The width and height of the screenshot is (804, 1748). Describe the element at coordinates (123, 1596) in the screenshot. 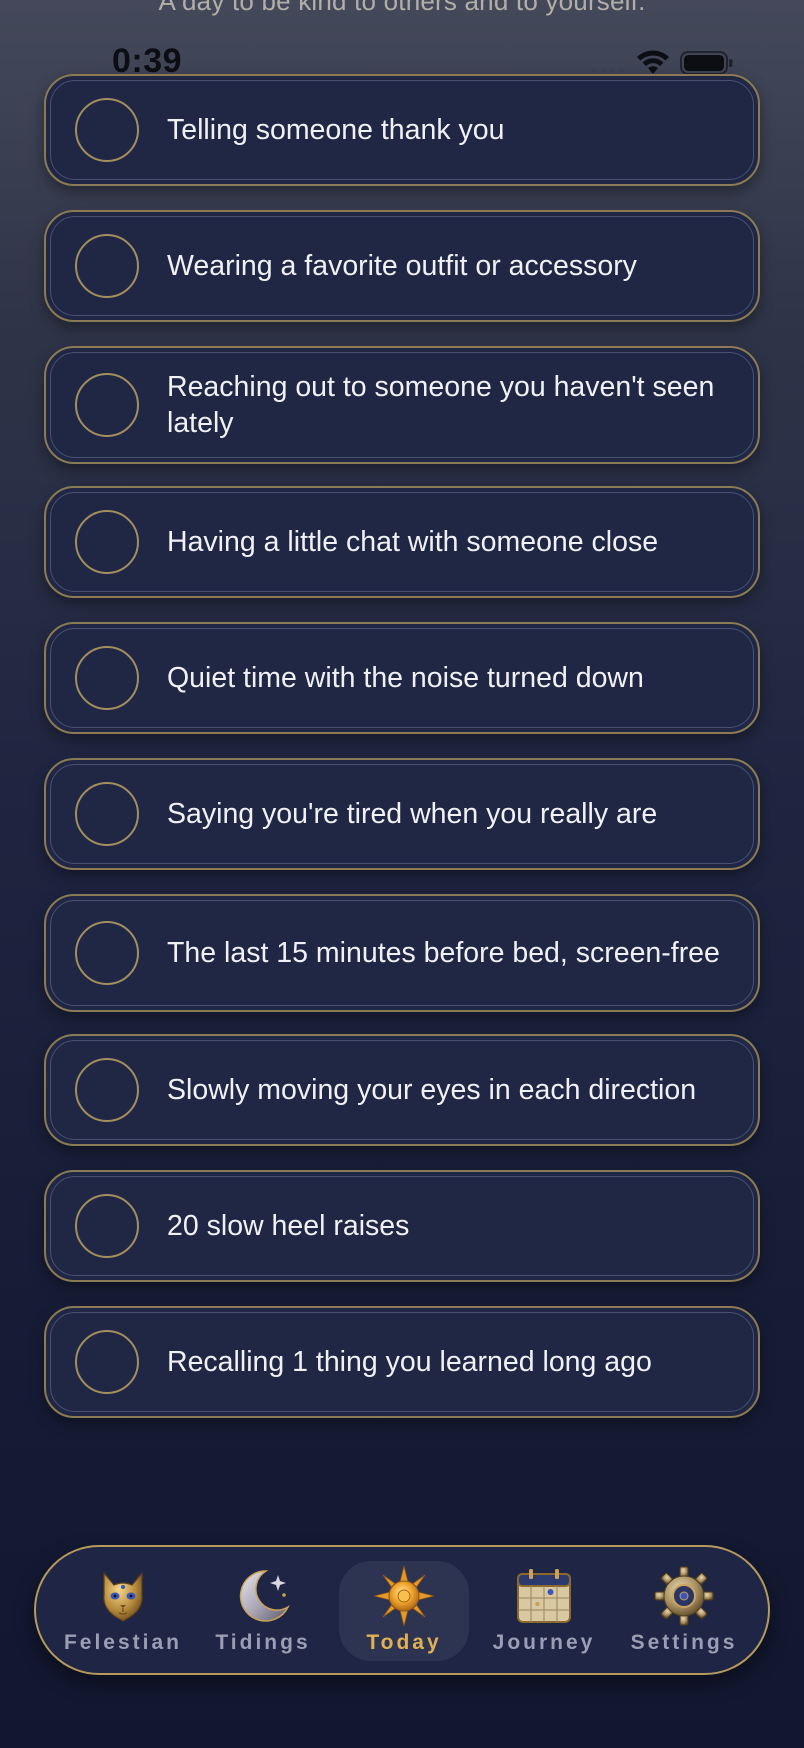

I see `cat-icon` at that location.